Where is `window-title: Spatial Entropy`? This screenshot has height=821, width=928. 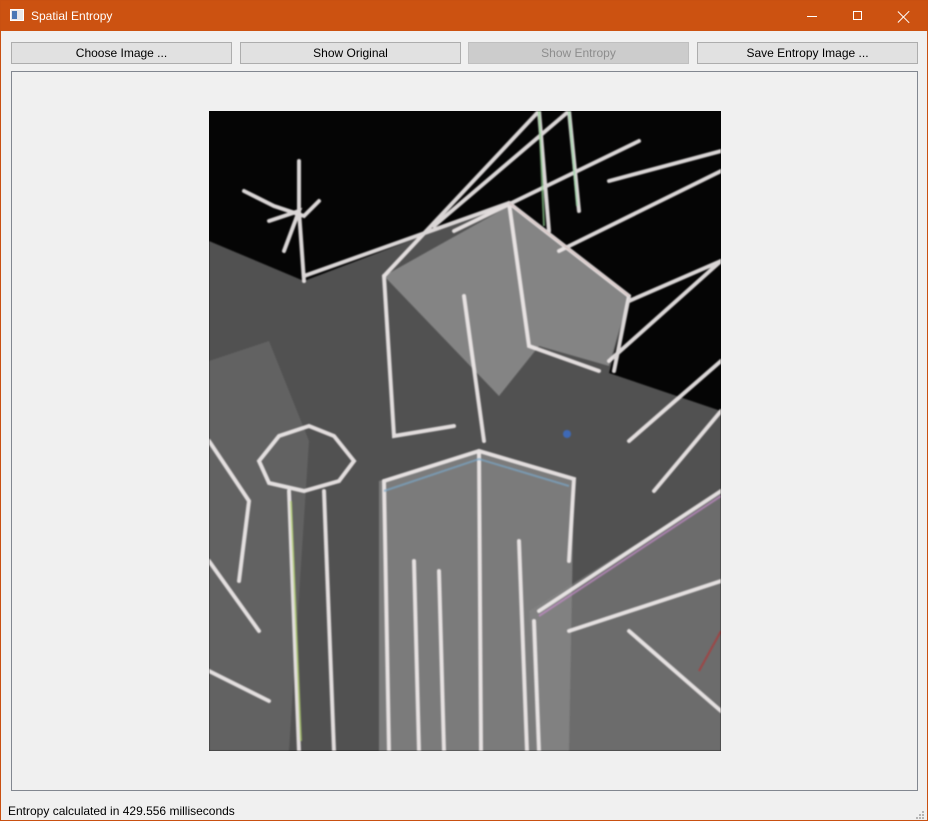
window-title: Spatial Entropy is located at coordinates (72, 16).